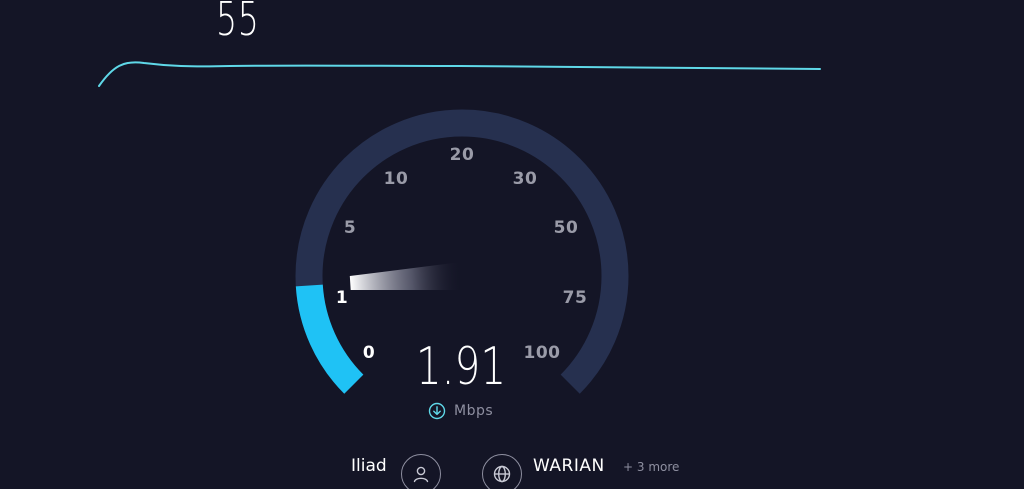  Describe the element at coordinates (542, 353) in the screenshot. I see `gauge-tick-100: 100` at that location.